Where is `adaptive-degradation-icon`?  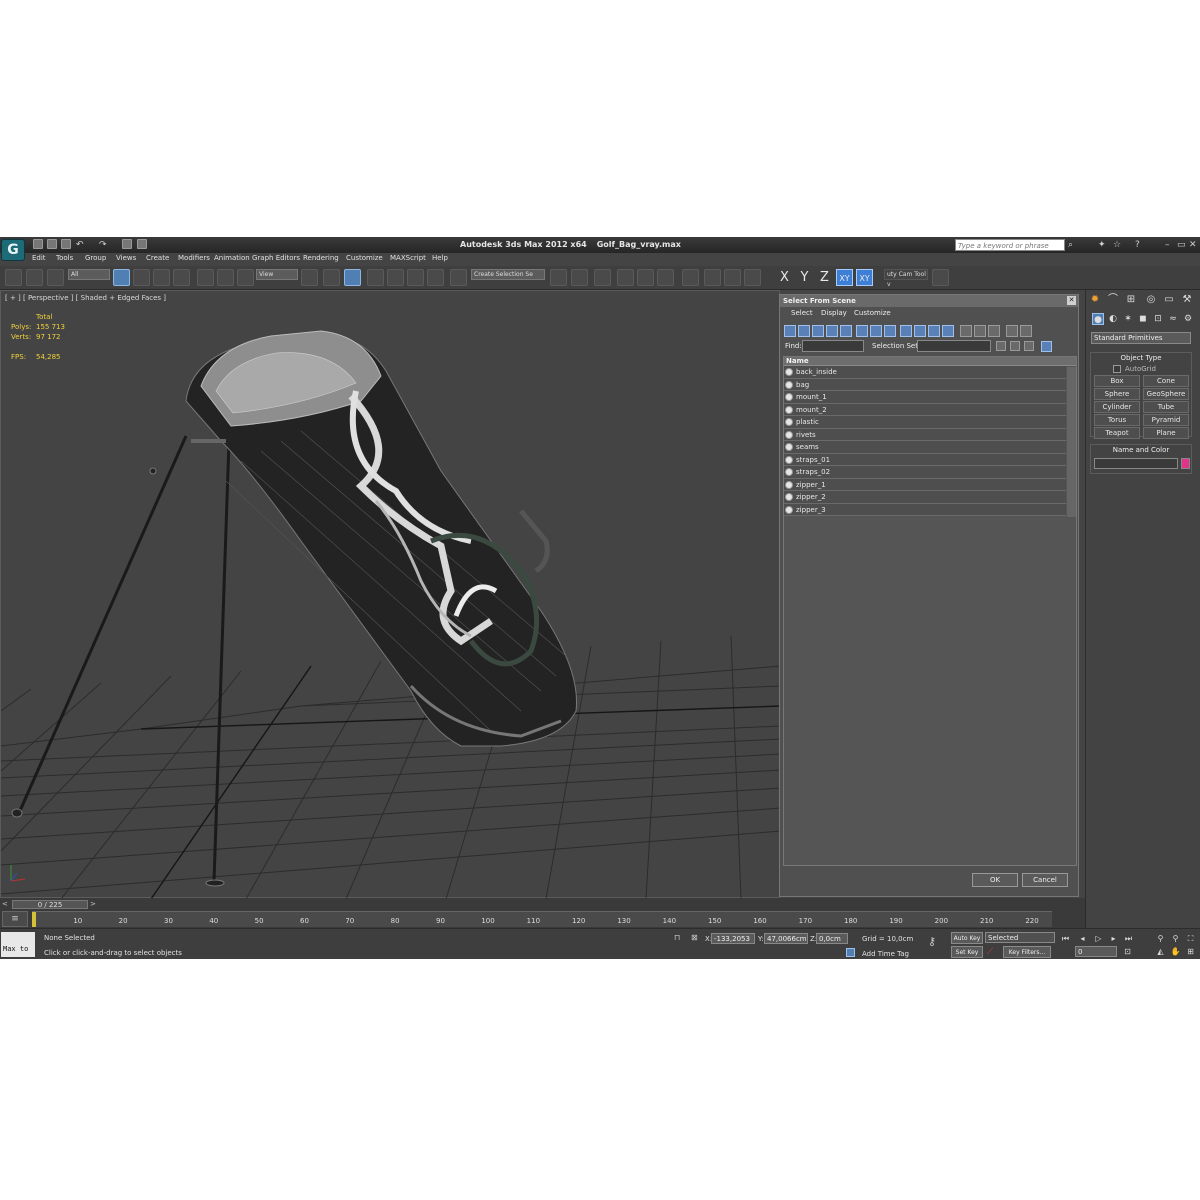 adaptive-degradation-icon is located at coordinates (850, 952).